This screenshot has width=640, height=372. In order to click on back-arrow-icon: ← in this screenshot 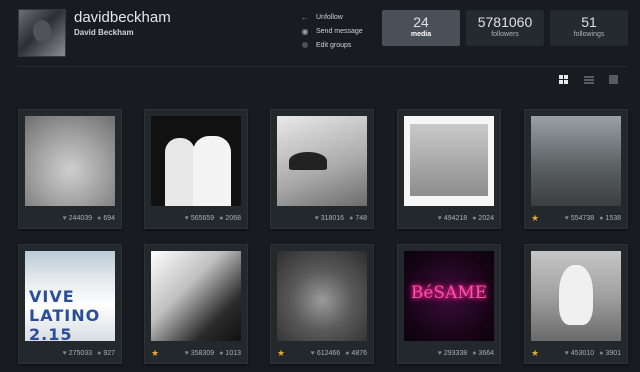, I will do `click(305, 17)`.